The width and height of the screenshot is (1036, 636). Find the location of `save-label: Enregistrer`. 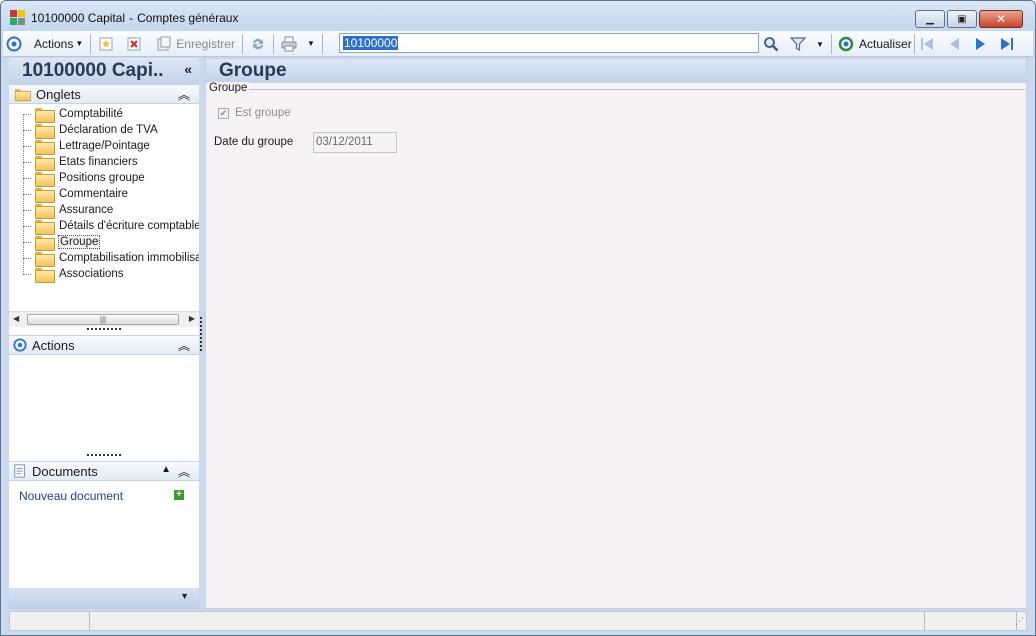

save-label: Enregistrer is located at coordinates (205, 43).